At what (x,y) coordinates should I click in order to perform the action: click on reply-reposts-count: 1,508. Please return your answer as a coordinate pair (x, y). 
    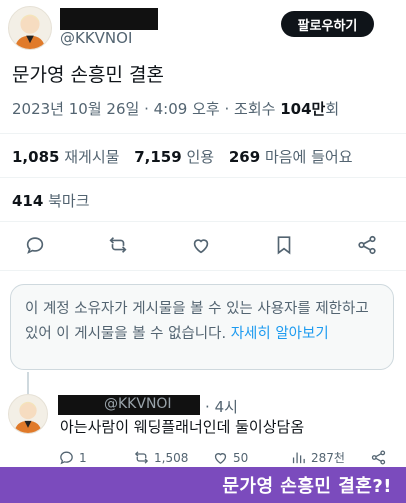
    Looking at the image, I should click on (171, 457).